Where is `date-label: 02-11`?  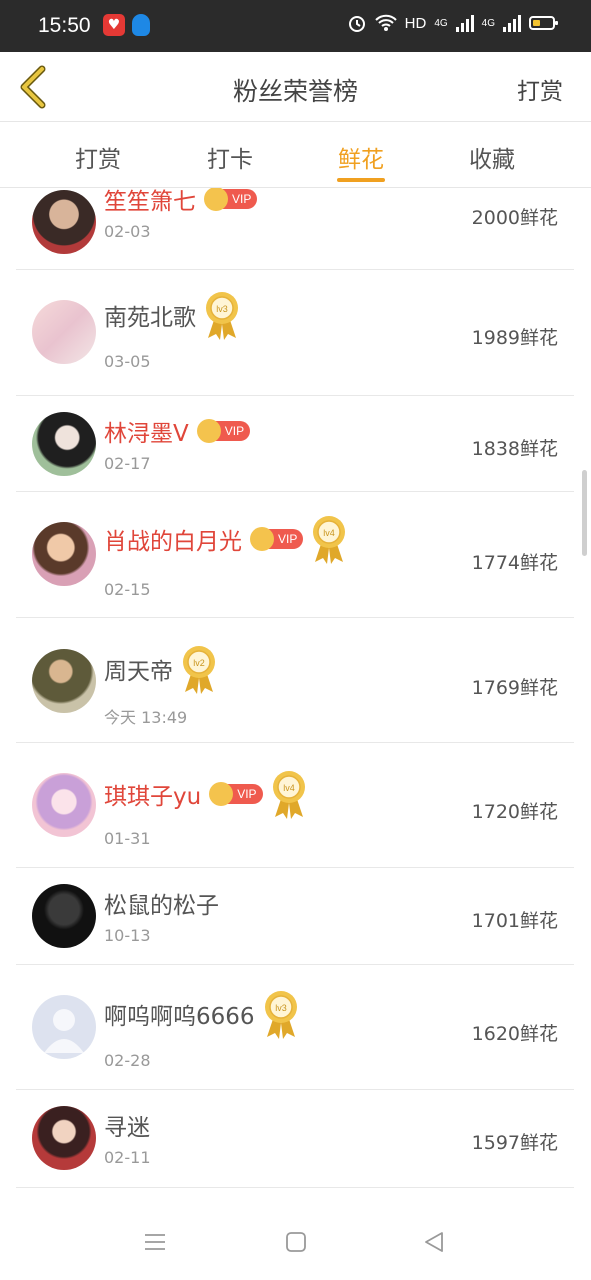 date-label: 02-11 is located at coordinates (127, 1157).